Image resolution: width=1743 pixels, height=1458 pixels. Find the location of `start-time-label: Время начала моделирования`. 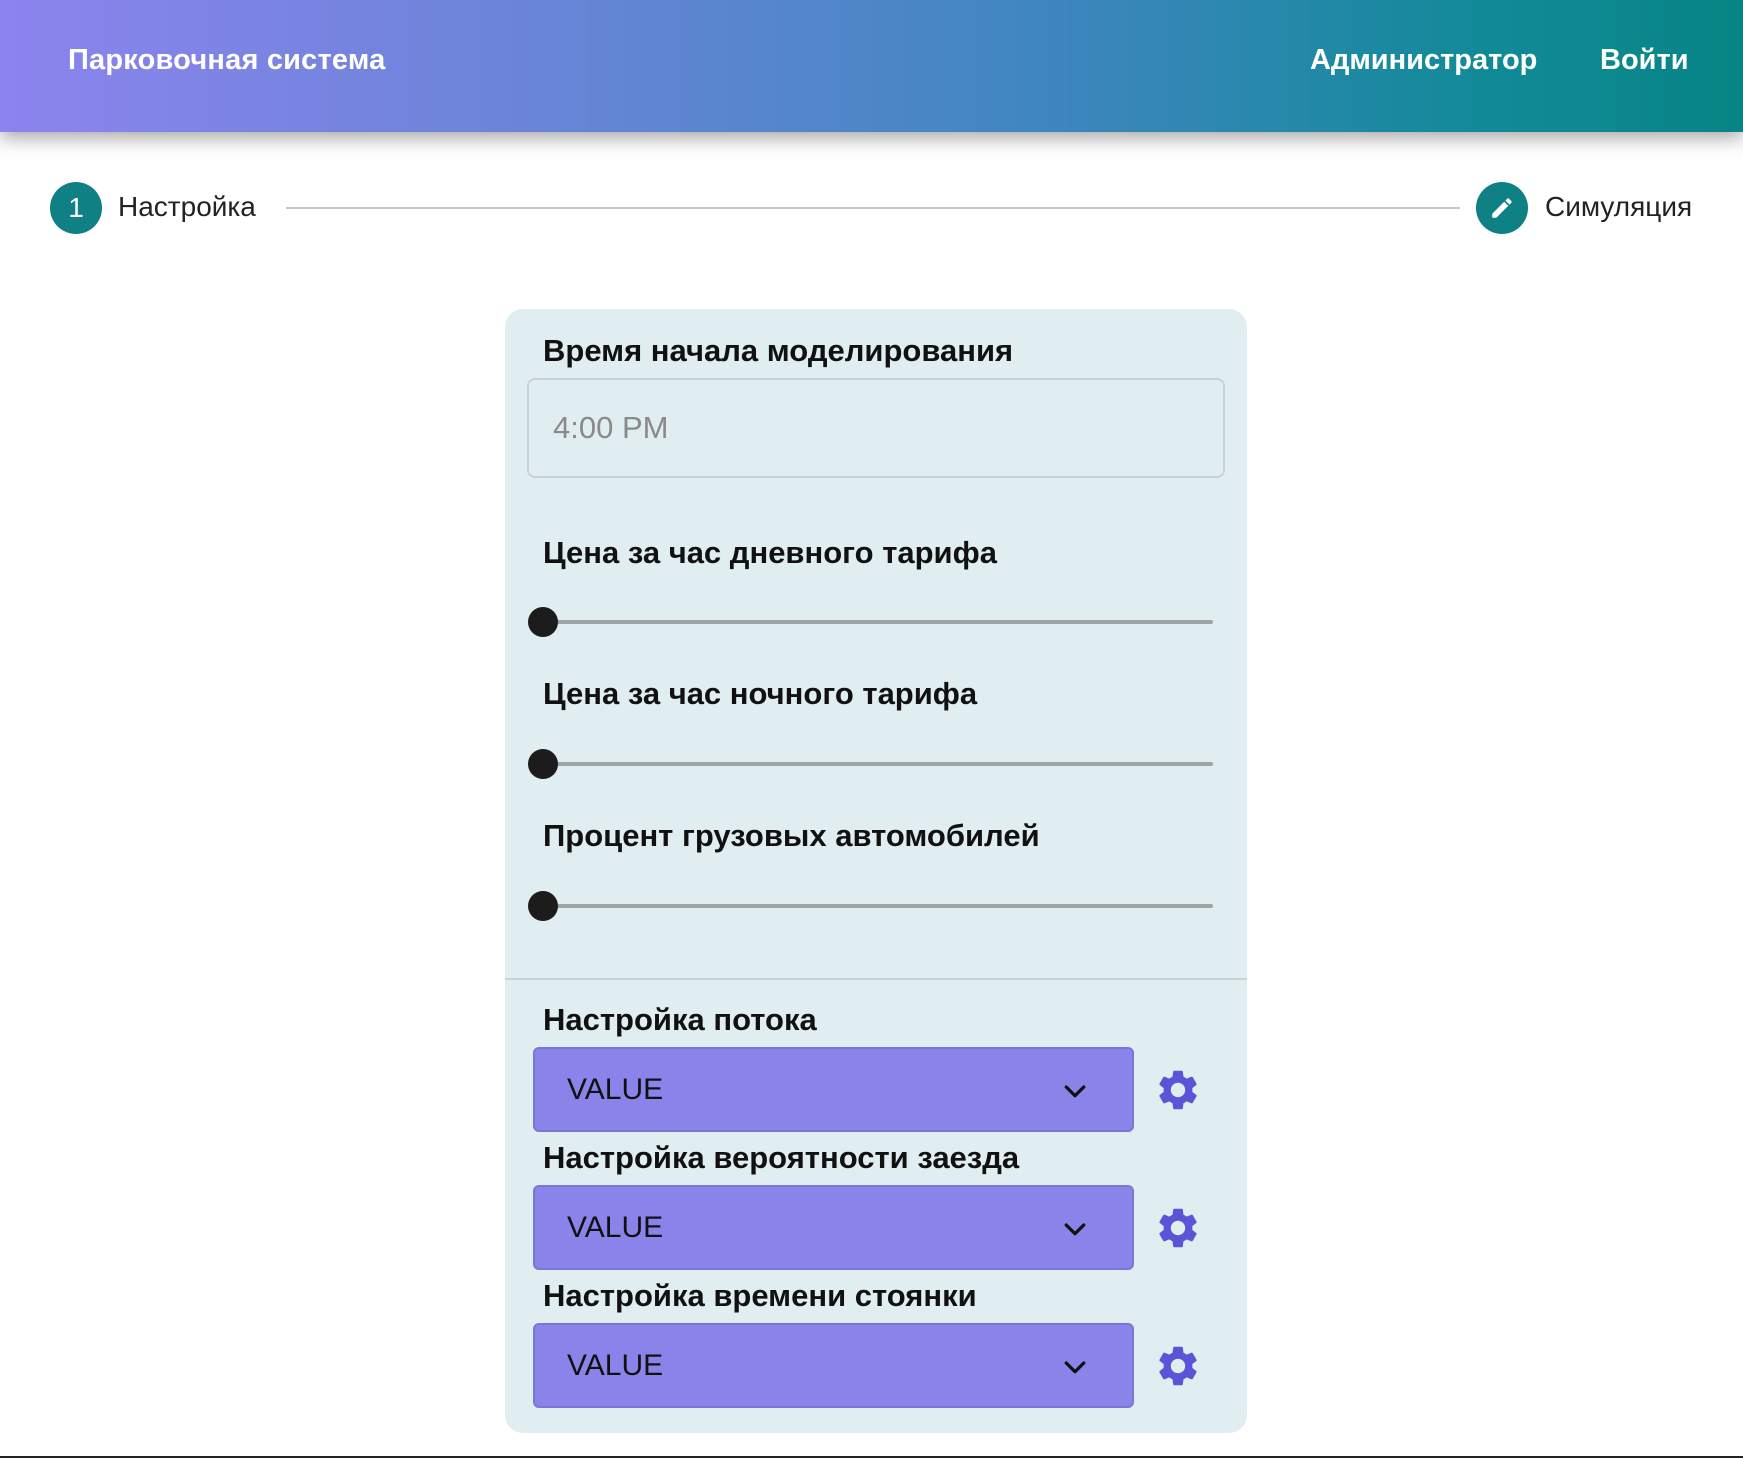

start-time-label: Время начала моделирования is located at coordinates (778, 350).